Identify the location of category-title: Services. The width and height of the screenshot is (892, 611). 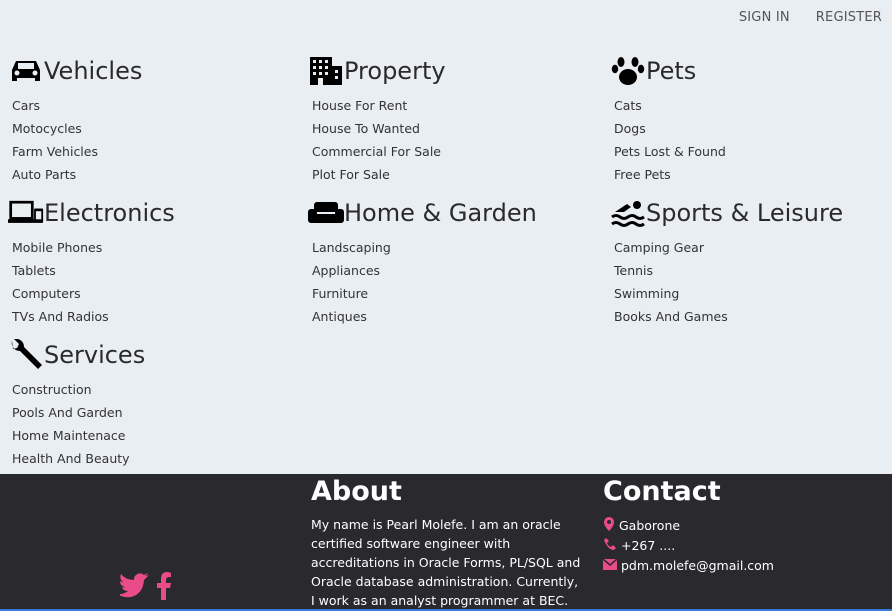
(94, 355).